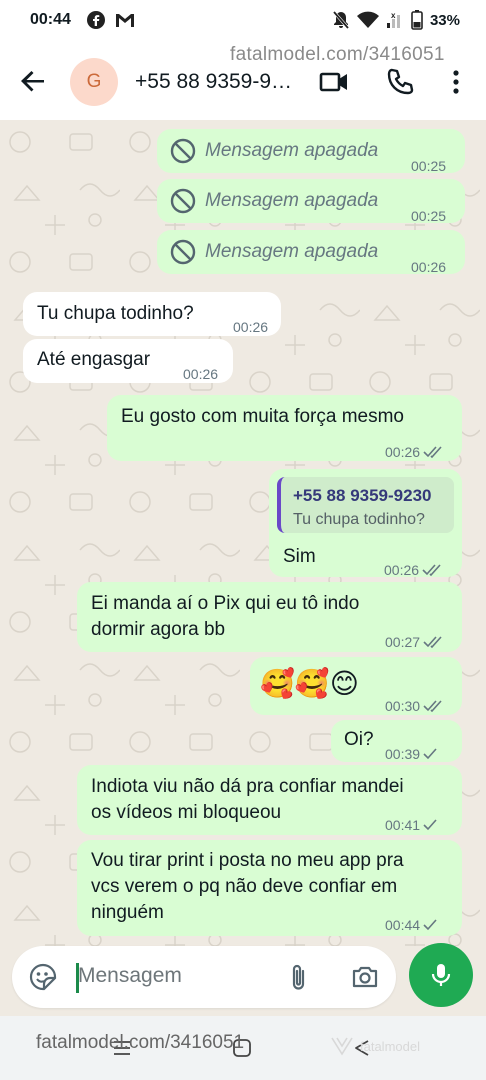 The image size is (486, 1080). What do you see at coordinates (299, 556) in the screenshot?
I see `message-text: Sim` at bounding box center [299, 556].